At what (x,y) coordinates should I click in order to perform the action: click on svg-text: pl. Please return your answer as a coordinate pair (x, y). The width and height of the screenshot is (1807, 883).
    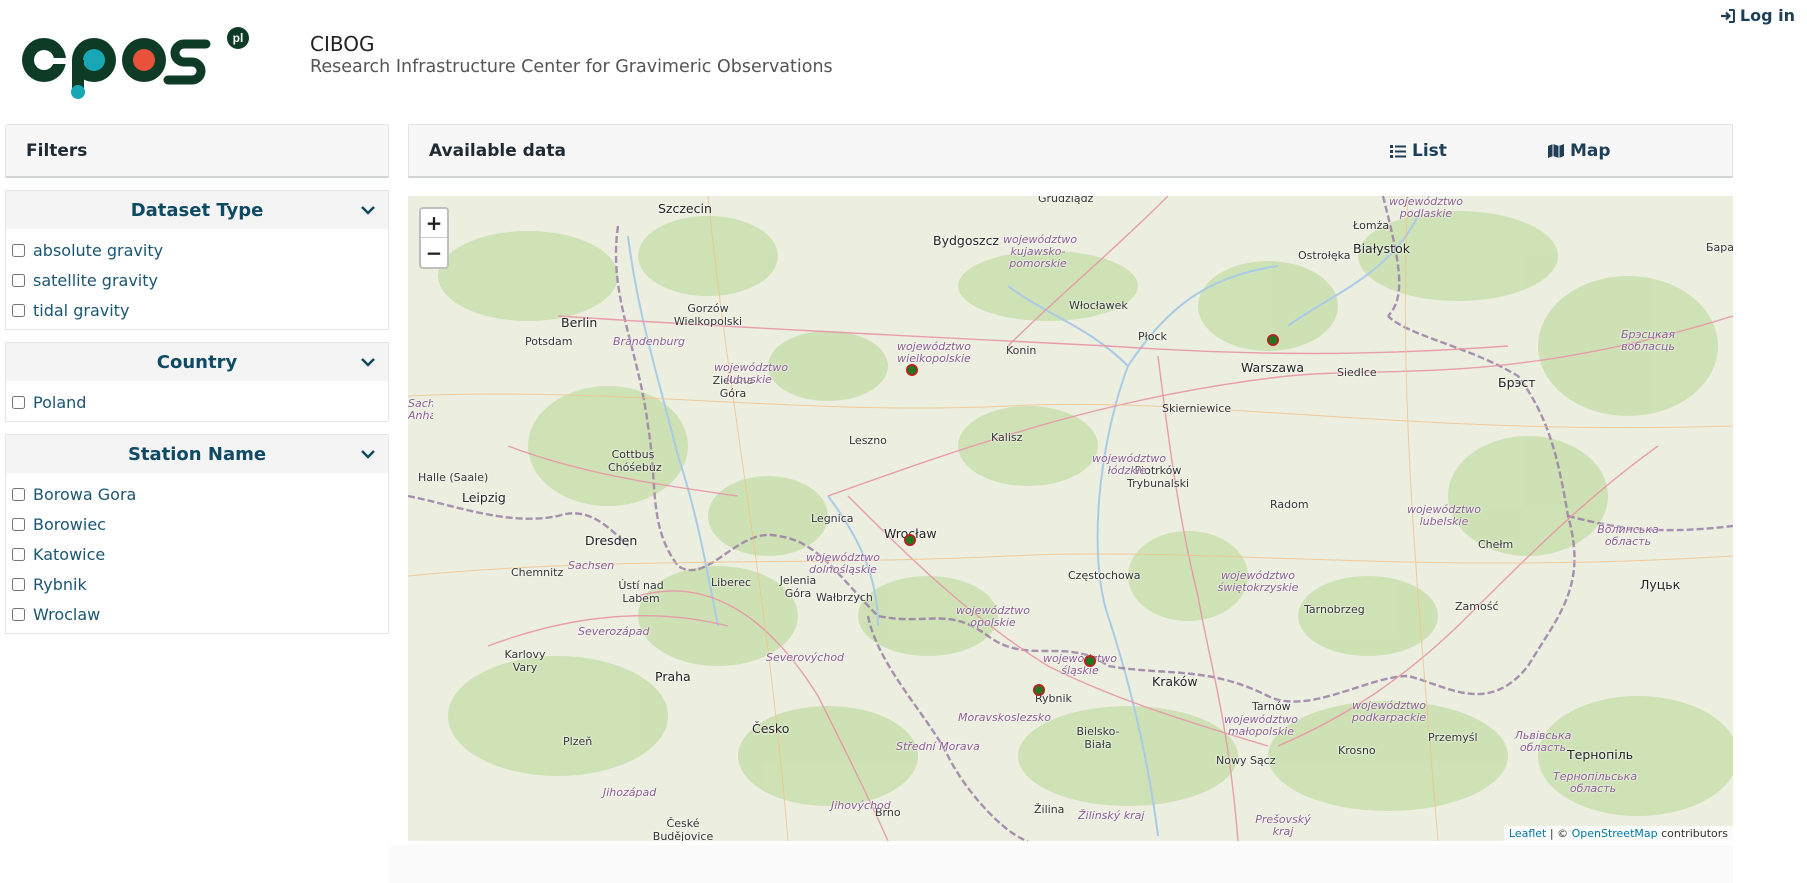
    Looking at the image, I should click on (238, 38).